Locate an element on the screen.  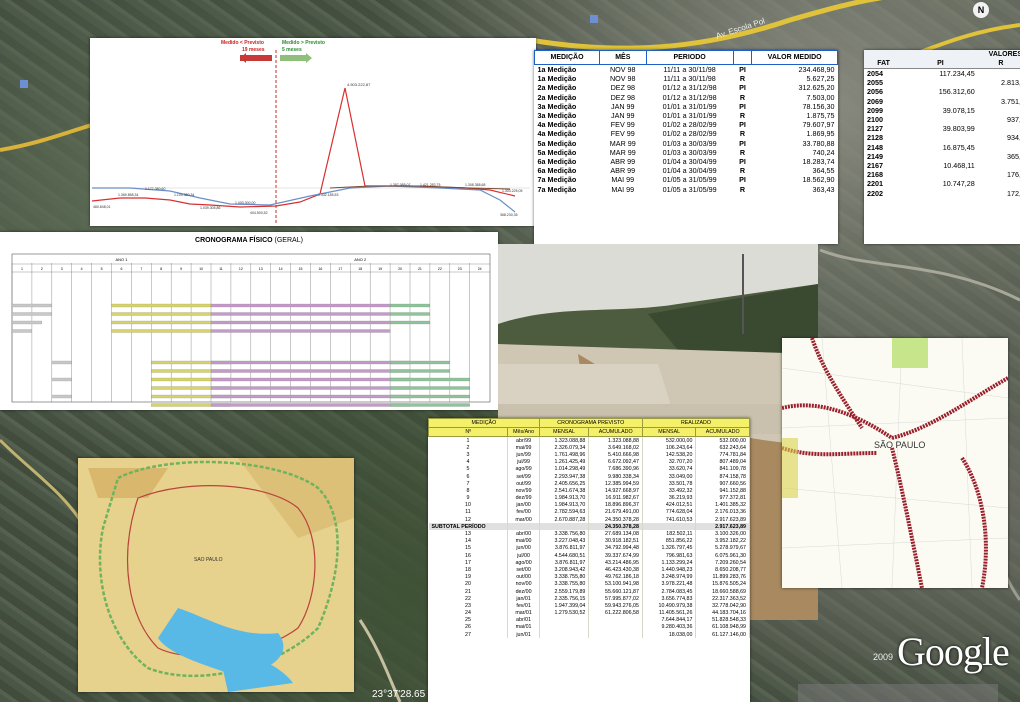
table-cell: 18.562,90 is located at coordinates (818, 180).